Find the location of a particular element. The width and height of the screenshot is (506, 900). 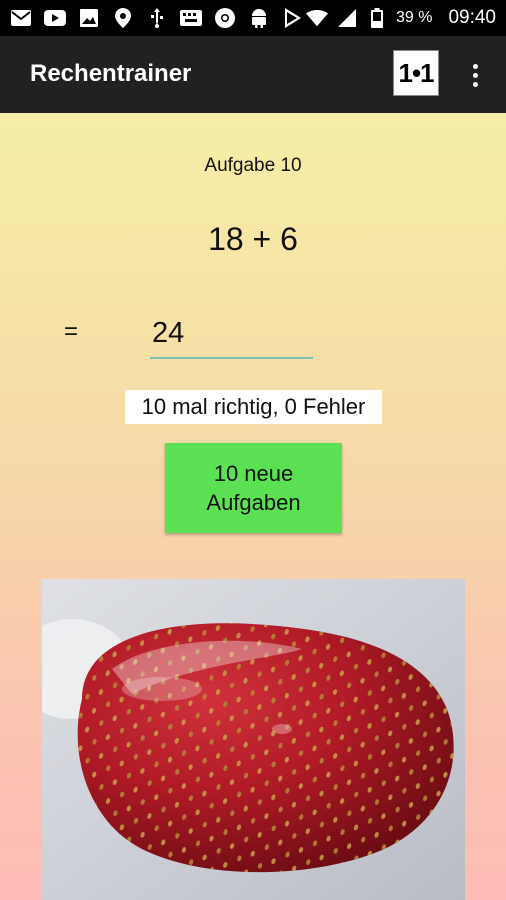

system-icons: 39 % 09:40 is located at coordinates (400, 18).